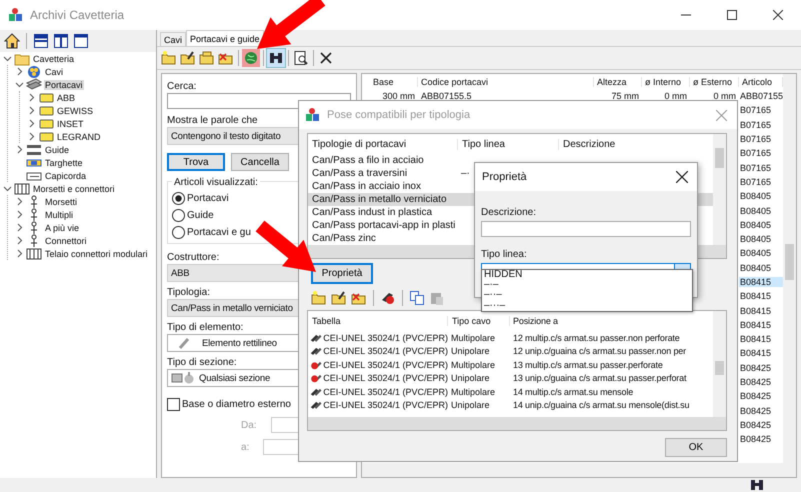 This screenshot has height=492, width=801. What do you see at coordinates (219, 232) in the screenshot?
I see `radio-label: Portacavi e gu` at bounding box center [219, 232].